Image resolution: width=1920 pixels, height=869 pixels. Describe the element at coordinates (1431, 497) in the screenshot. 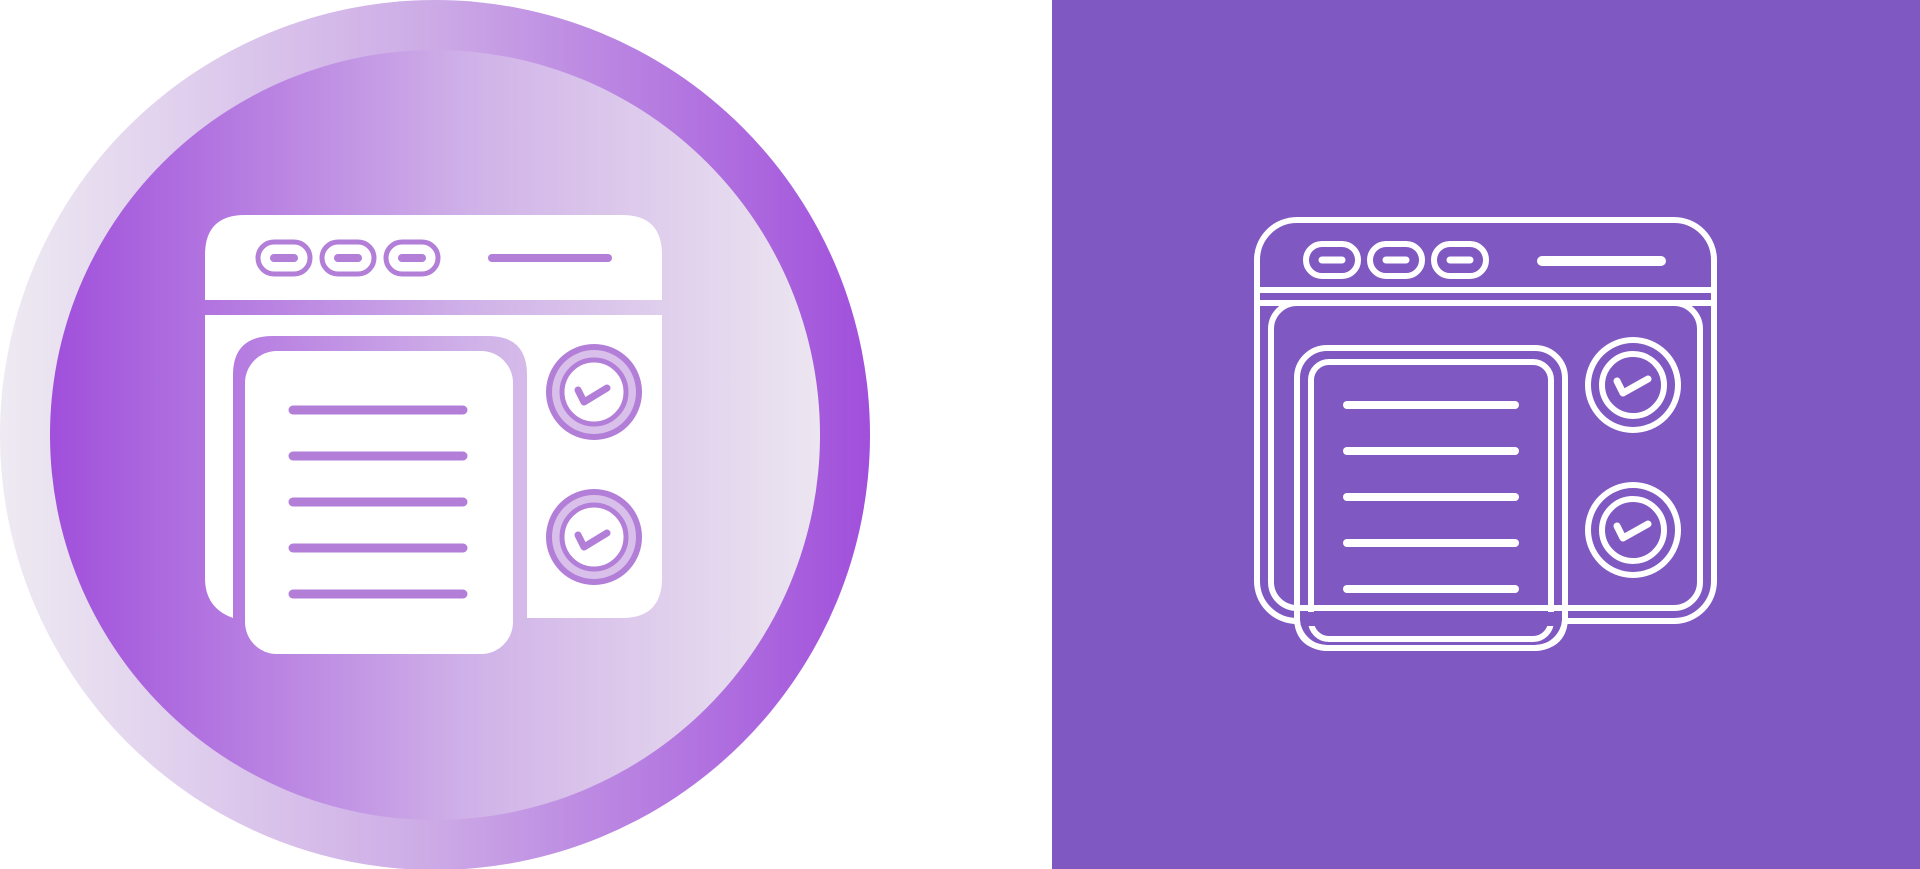

I see `document-lines` at that location.